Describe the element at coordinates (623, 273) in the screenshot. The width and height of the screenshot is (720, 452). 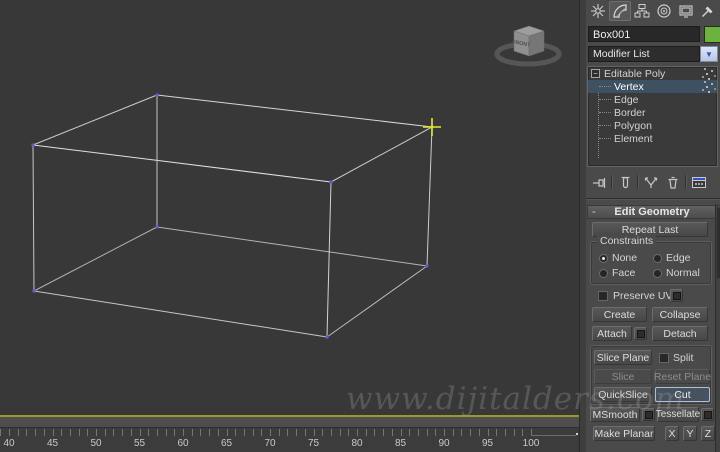
I see `constraint-face-label: Face` at that location.